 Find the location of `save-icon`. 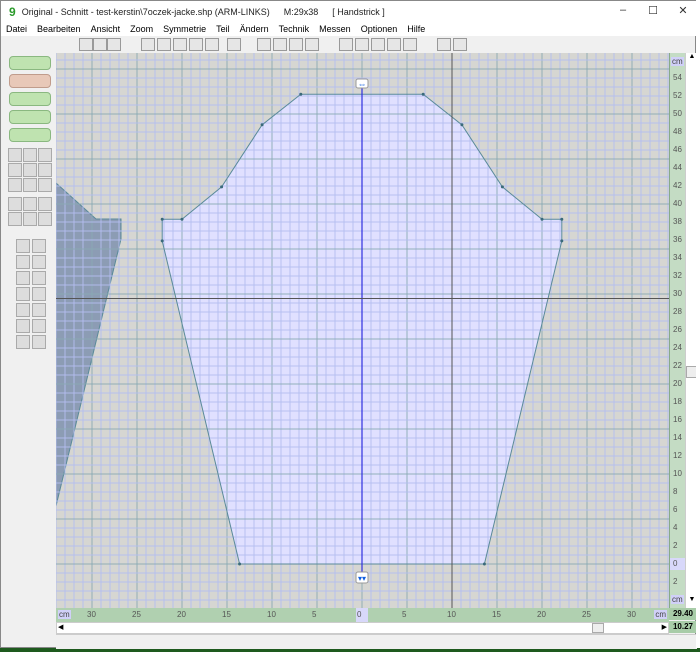

save-icon is located at coordinates (30, 155).